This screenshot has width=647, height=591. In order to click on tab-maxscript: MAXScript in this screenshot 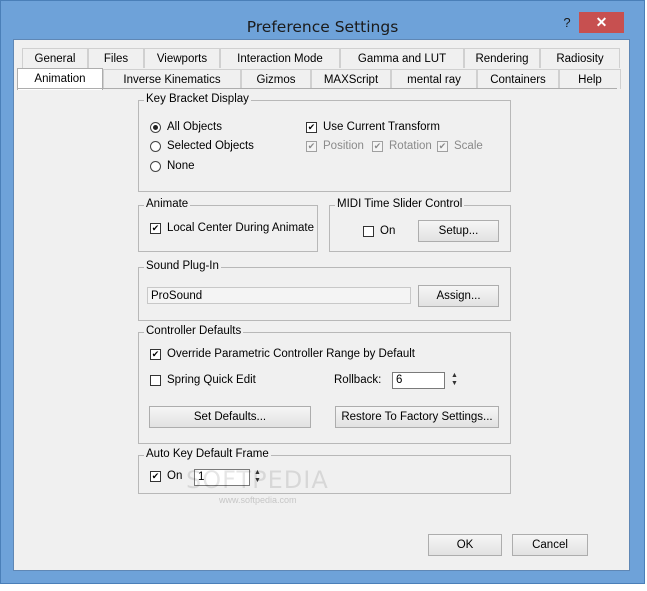, I will do `click(351, 79)`.